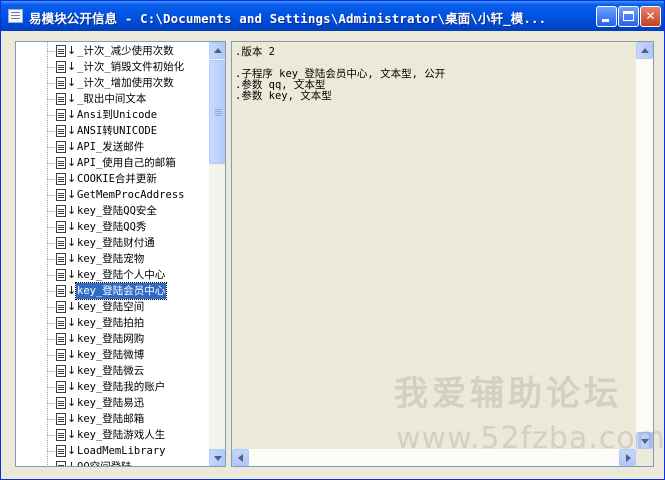 The height and width of the screenshot is (480, 665). Describe the element at coordinates (136, 195) in the screenshot. I see `tree-item: ↓ GetMemProcAddress` at that location.